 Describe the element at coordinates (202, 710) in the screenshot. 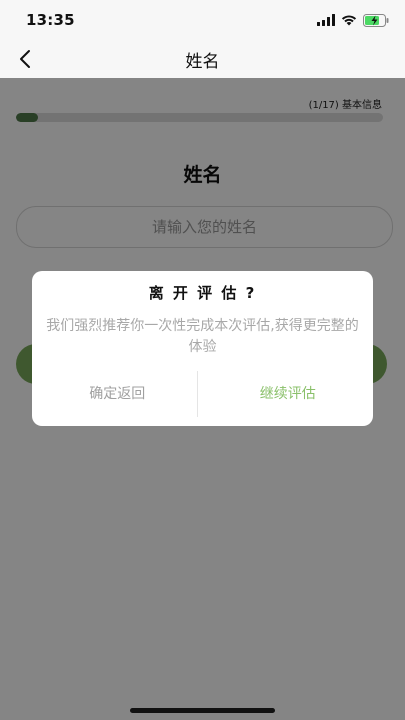

I see `home-indicator` at that location.